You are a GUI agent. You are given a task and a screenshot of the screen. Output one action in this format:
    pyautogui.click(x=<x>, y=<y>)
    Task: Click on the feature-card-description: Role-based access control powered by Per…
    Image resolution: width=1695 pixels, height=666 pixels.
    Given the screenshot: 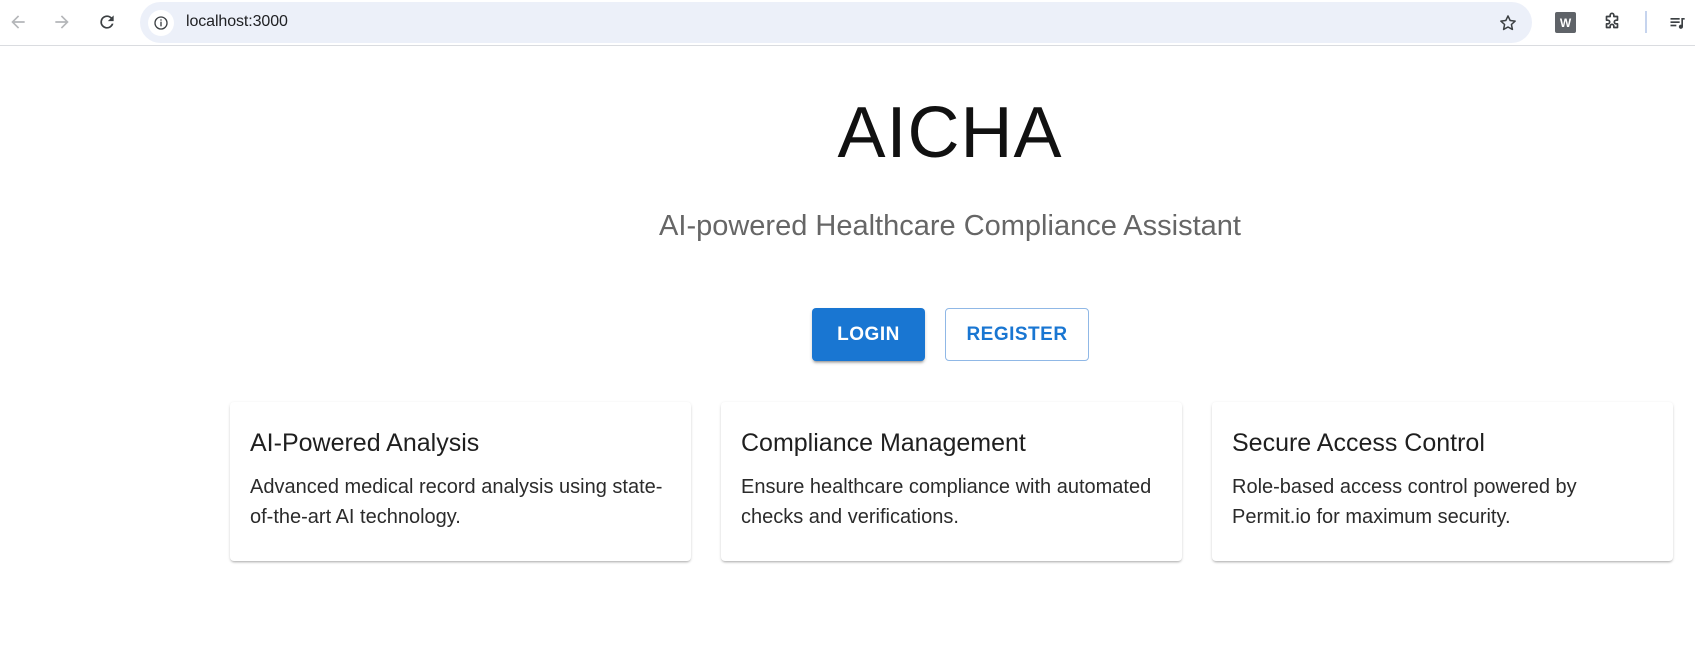 What is the action you would take?
    pyautogui.click(x=1404, y=502)
    